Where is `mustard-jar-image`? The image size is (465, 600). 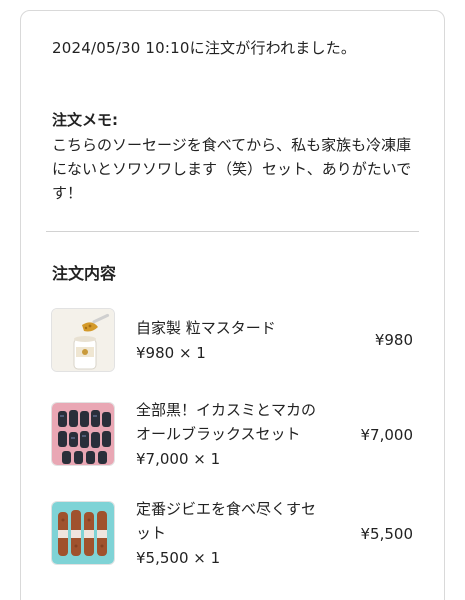
mustard-jar-image is located at coordinates (83, 340).